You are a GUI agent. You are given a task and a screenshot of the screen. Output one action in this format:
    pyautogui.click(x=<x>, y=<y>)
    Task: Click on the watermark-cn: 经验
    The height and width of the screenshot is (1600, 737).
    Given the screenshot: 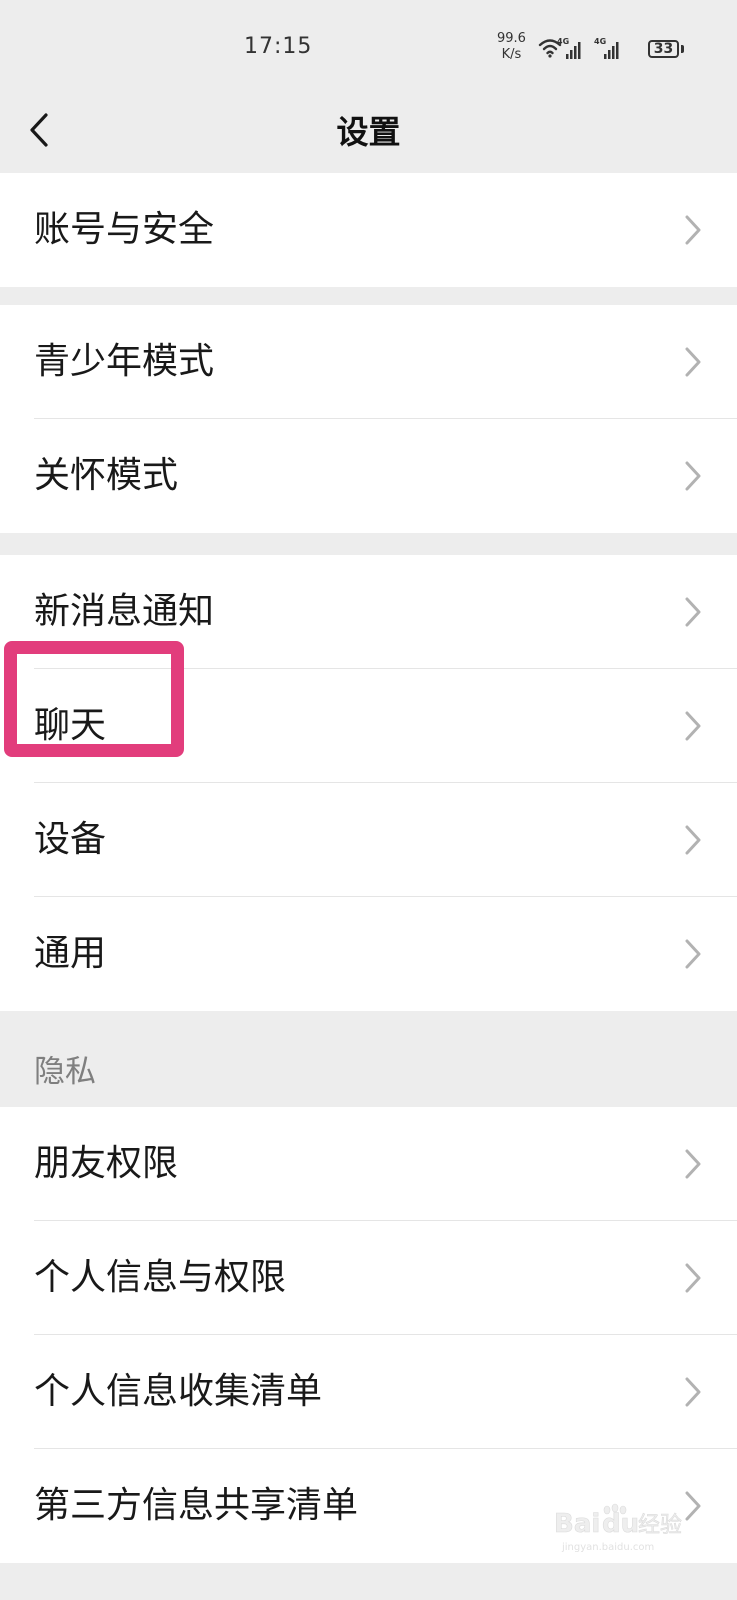 What is the action you would take?
    pyautogui.click(x=660, y=1525)
    